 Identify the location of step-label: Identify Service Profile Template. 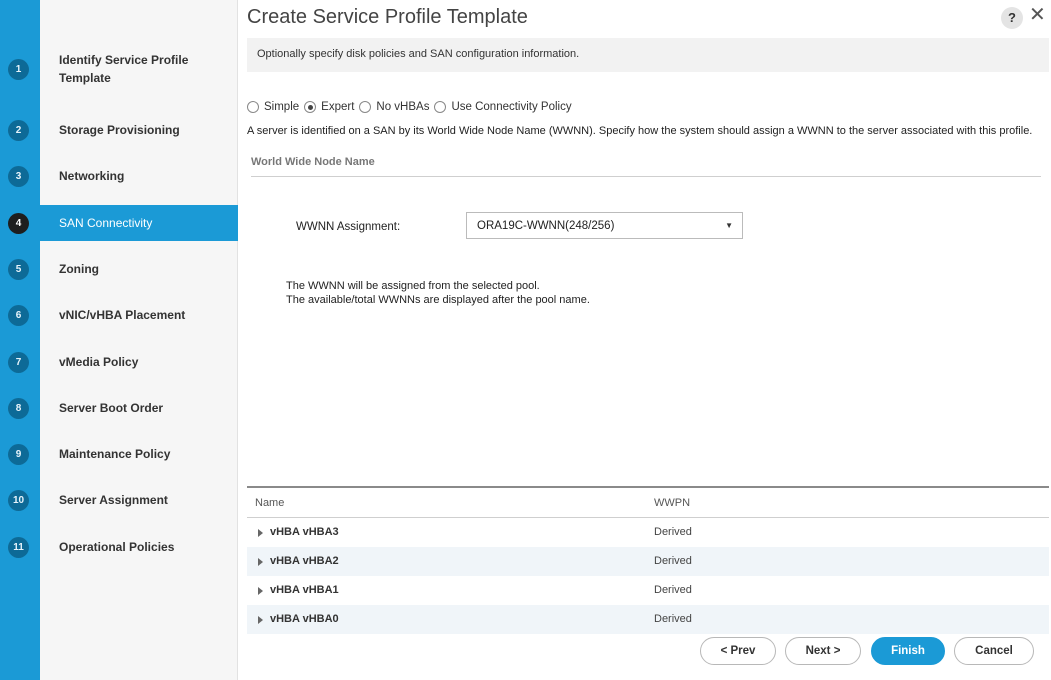
(124, 69).